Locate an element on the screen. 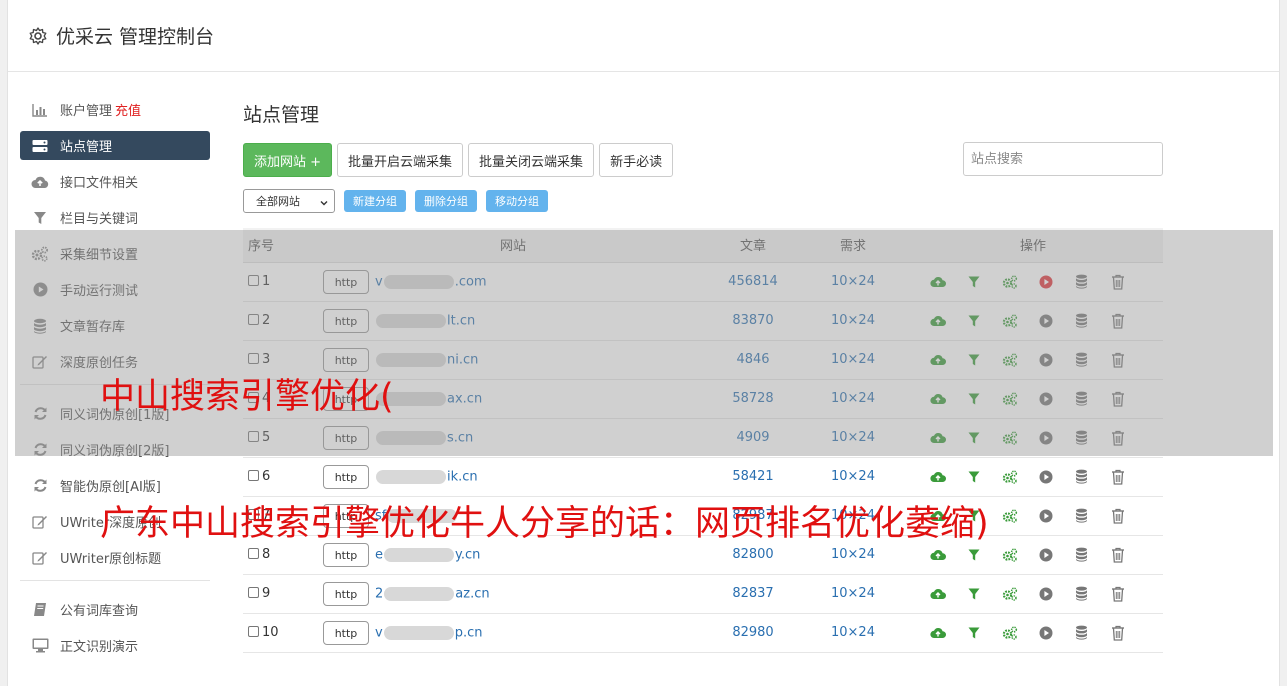 Image resolution: width=1287 pixels, height=686 pixels. site-domain-suffix: p.cn is located at coordinates (469, 632).